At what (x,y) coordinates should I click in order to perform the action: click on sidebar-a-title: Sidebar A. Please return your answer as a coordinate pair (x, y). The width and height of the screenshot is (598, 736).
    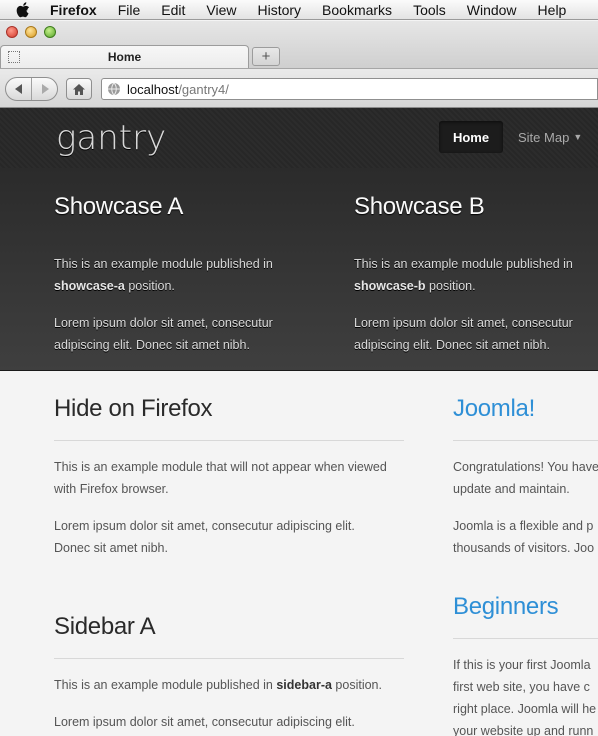
    Looking at the image, I should click on (105, 626).